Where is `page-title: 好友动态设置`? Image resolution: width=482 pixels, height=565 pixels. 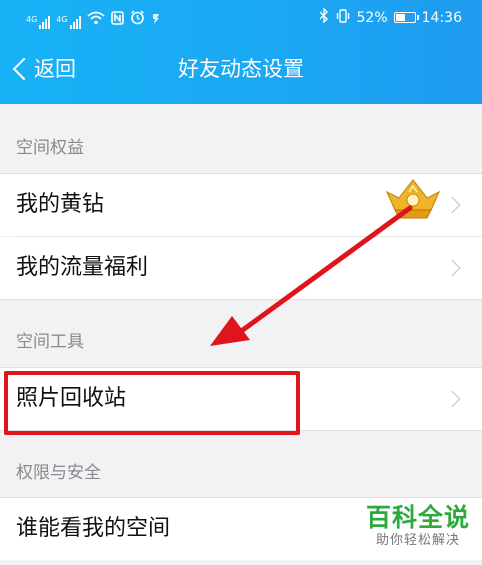 page-title: 好友动态设置 is located at coordinates (241, 69).